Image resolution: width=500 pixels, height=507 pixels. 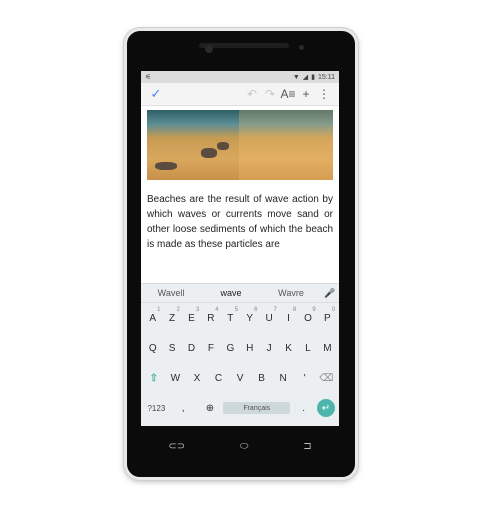 What do you see at coordinates (270, 94) in the screenshot?
I see `redo-icon: ↷` at bounding box center [270, 94].